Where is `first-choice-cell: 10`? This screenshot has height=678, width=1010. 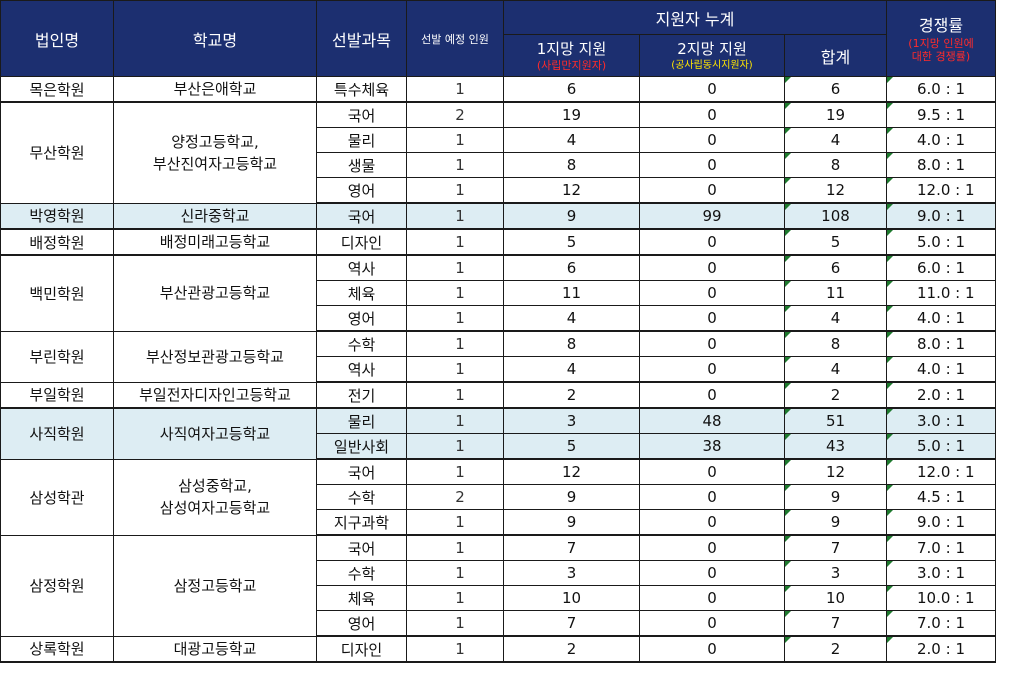
first-choice-cell: 10 is located at coordinates (571, 598).